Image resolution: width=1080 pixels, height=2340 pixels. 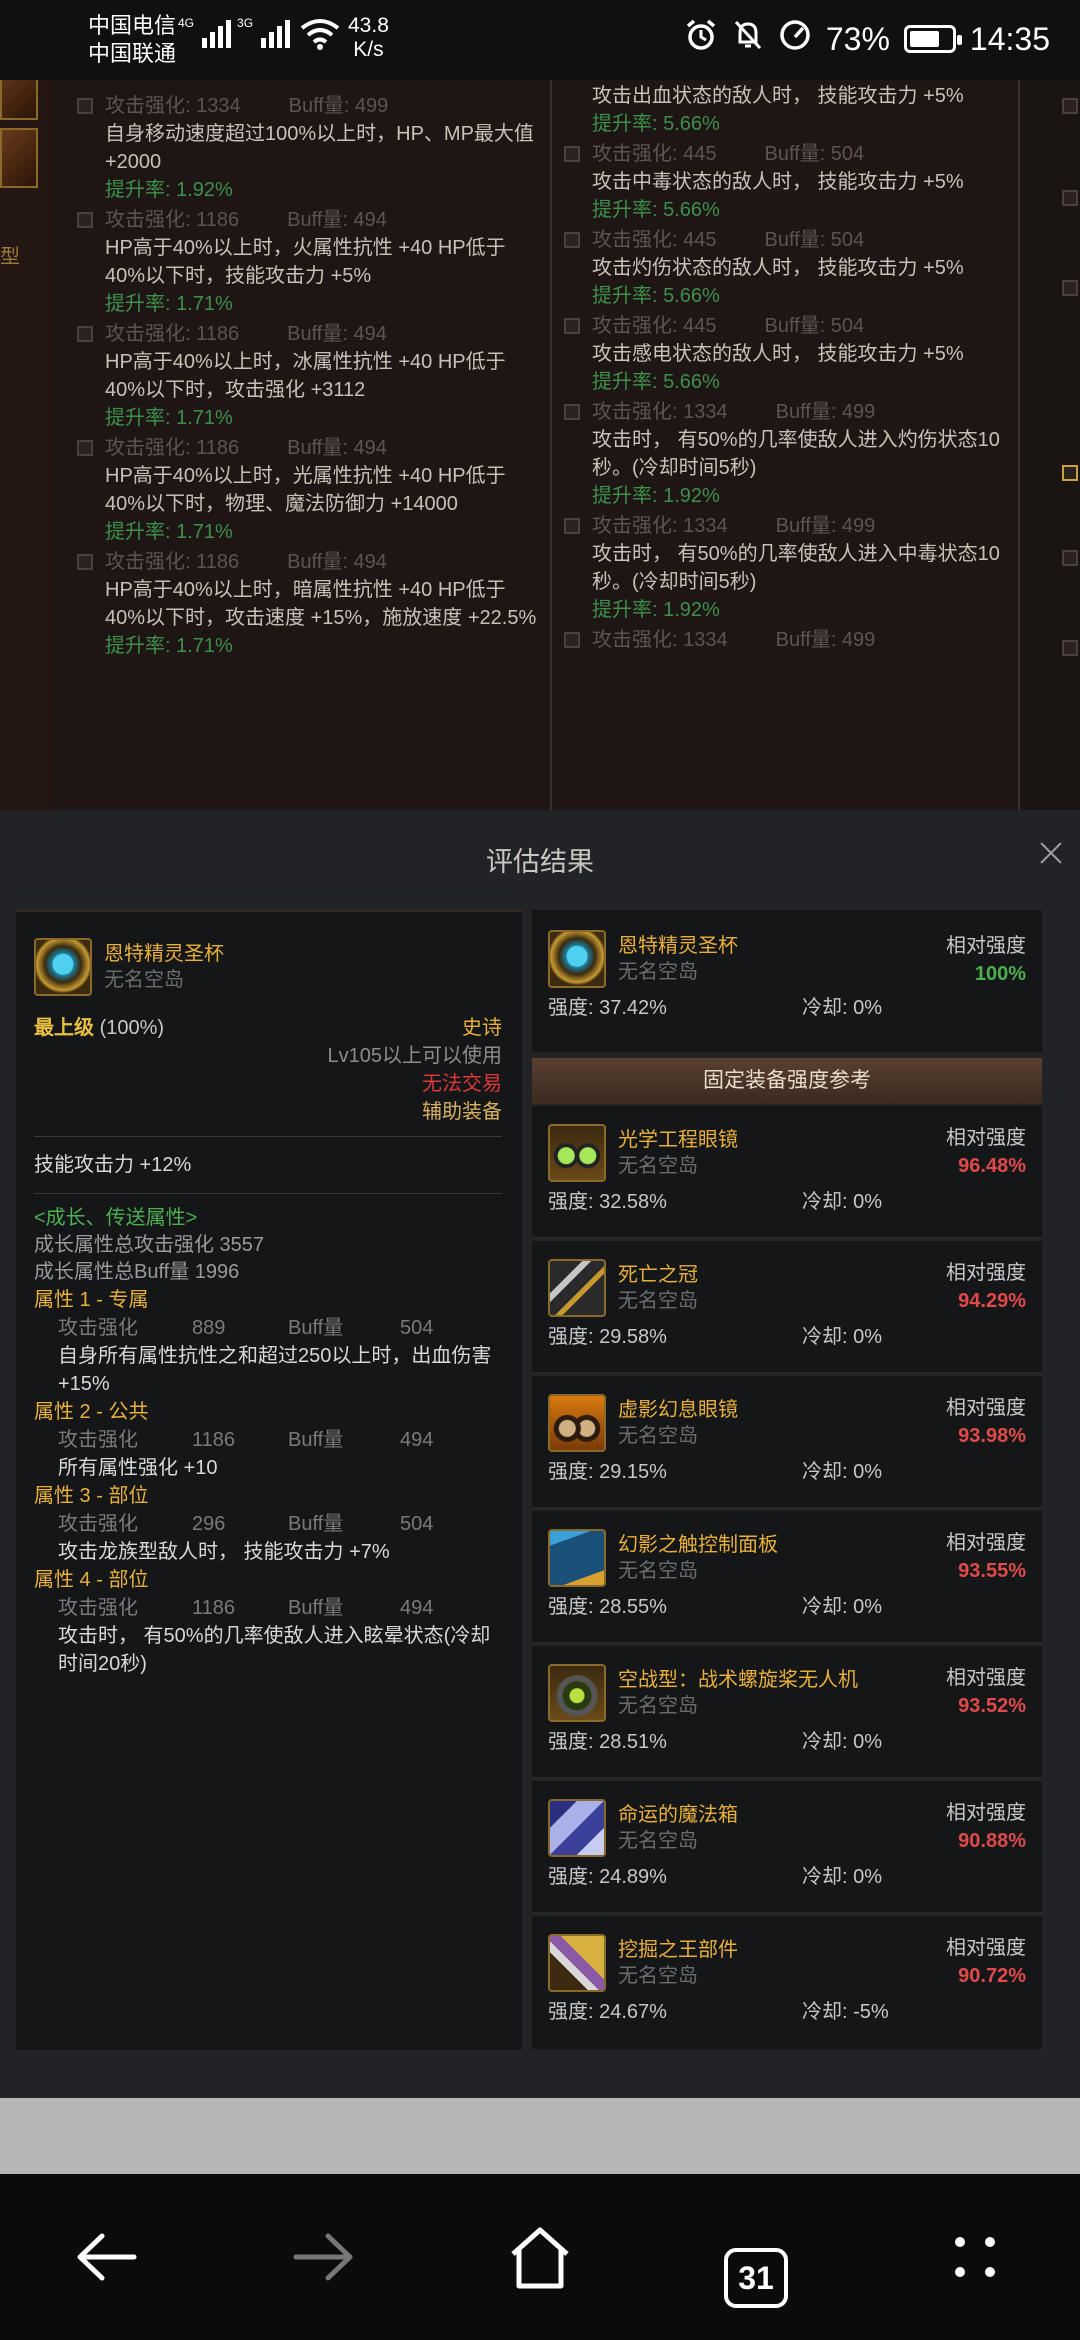 I want to click on checkbox-checked, so click(x=1070, y=473).